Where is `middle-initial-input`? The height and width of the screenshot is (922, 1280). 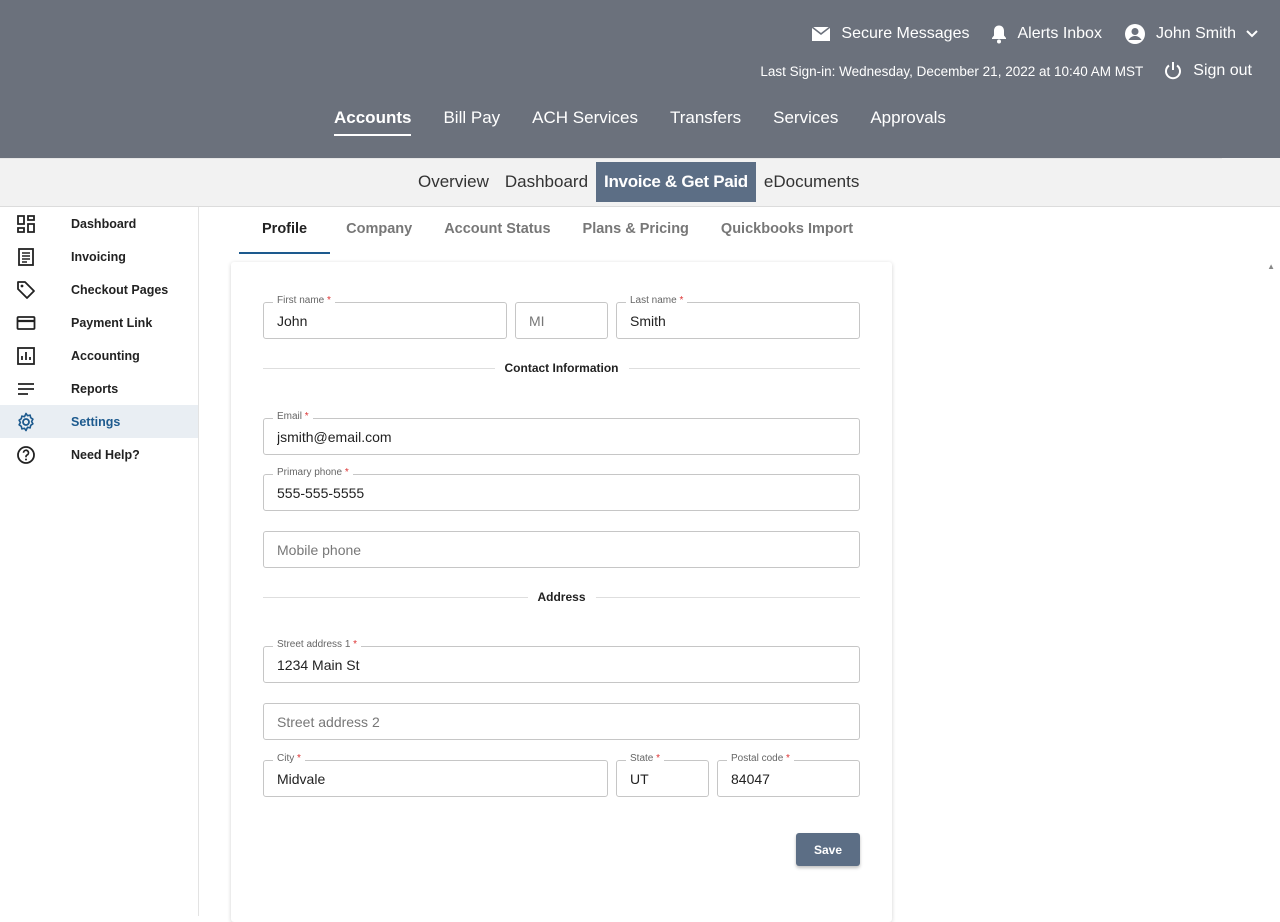
middle-initial-input is located at coordinates (561, 320).